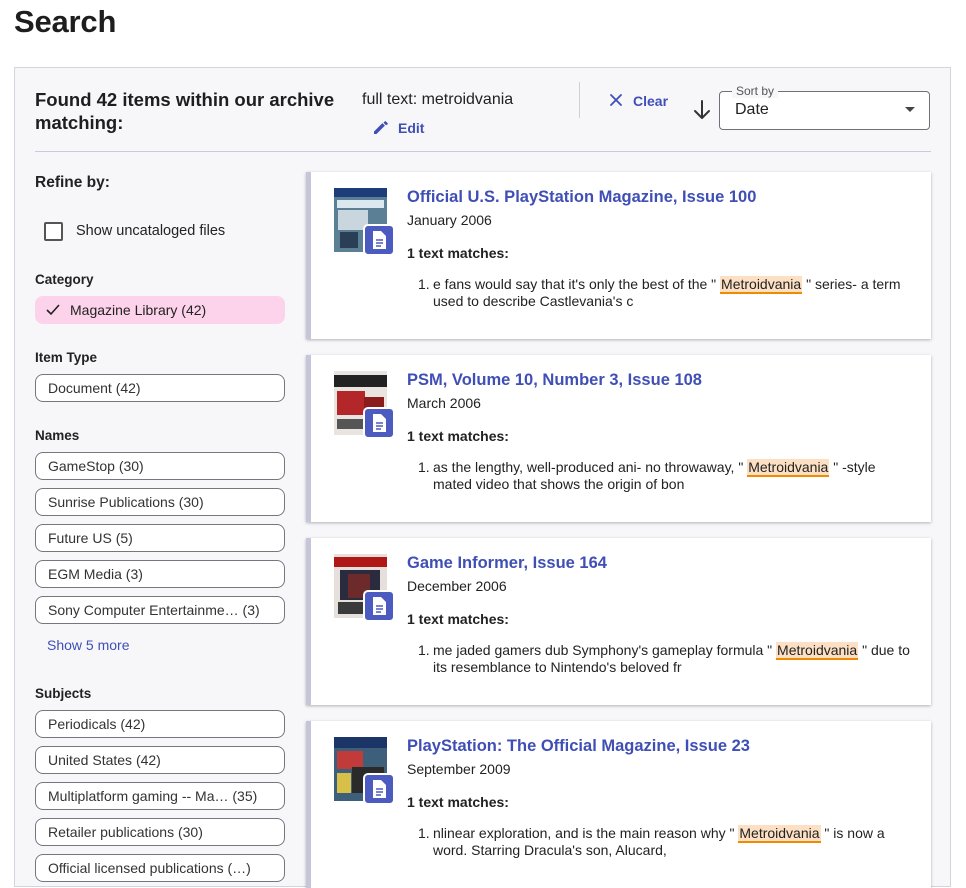  Describe the element at coordinates (457, 586) in the screenshot. I see `result-date: December 2006` at that location.